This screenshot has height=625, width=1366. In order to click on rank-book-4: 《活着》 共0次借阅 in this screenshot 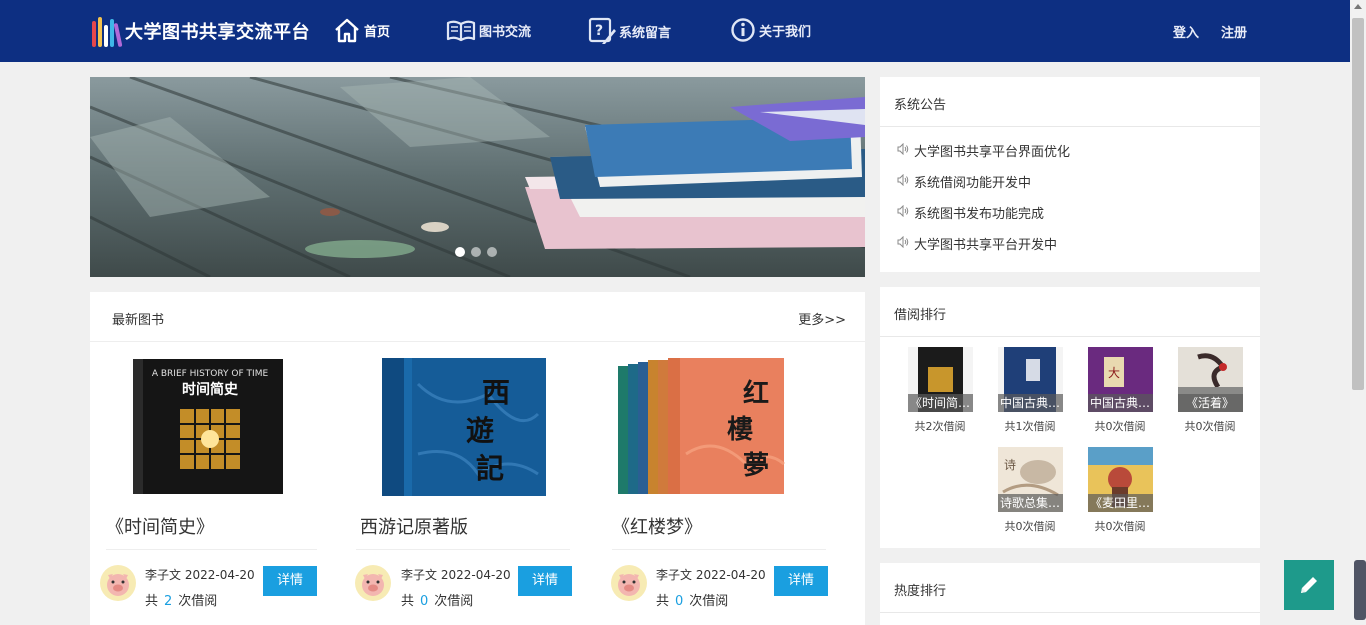, I will do `click(1210, 390)`.